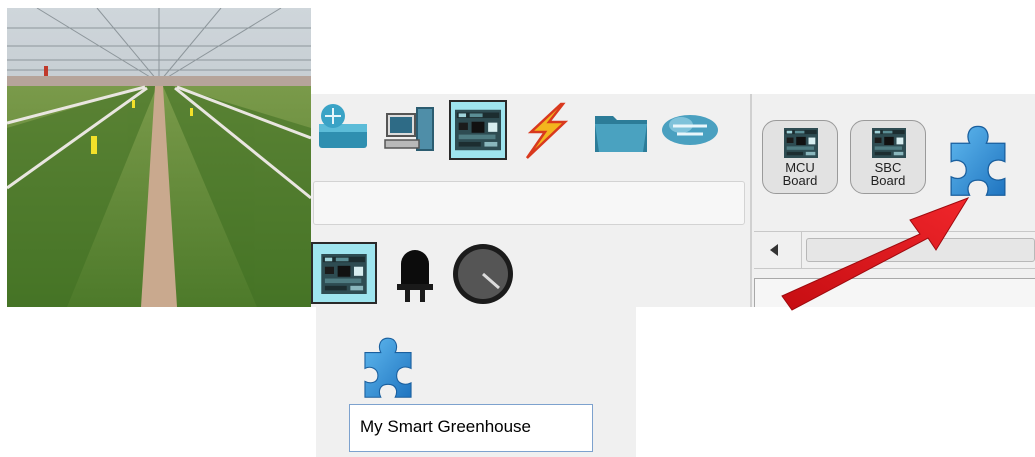 This screenshot has width=1035, height=457. What do you see at coordinates (471, 428) in the screenshot?
I see `device-name-field: My Smart Greenhouse` at bounding box center [471, 428].